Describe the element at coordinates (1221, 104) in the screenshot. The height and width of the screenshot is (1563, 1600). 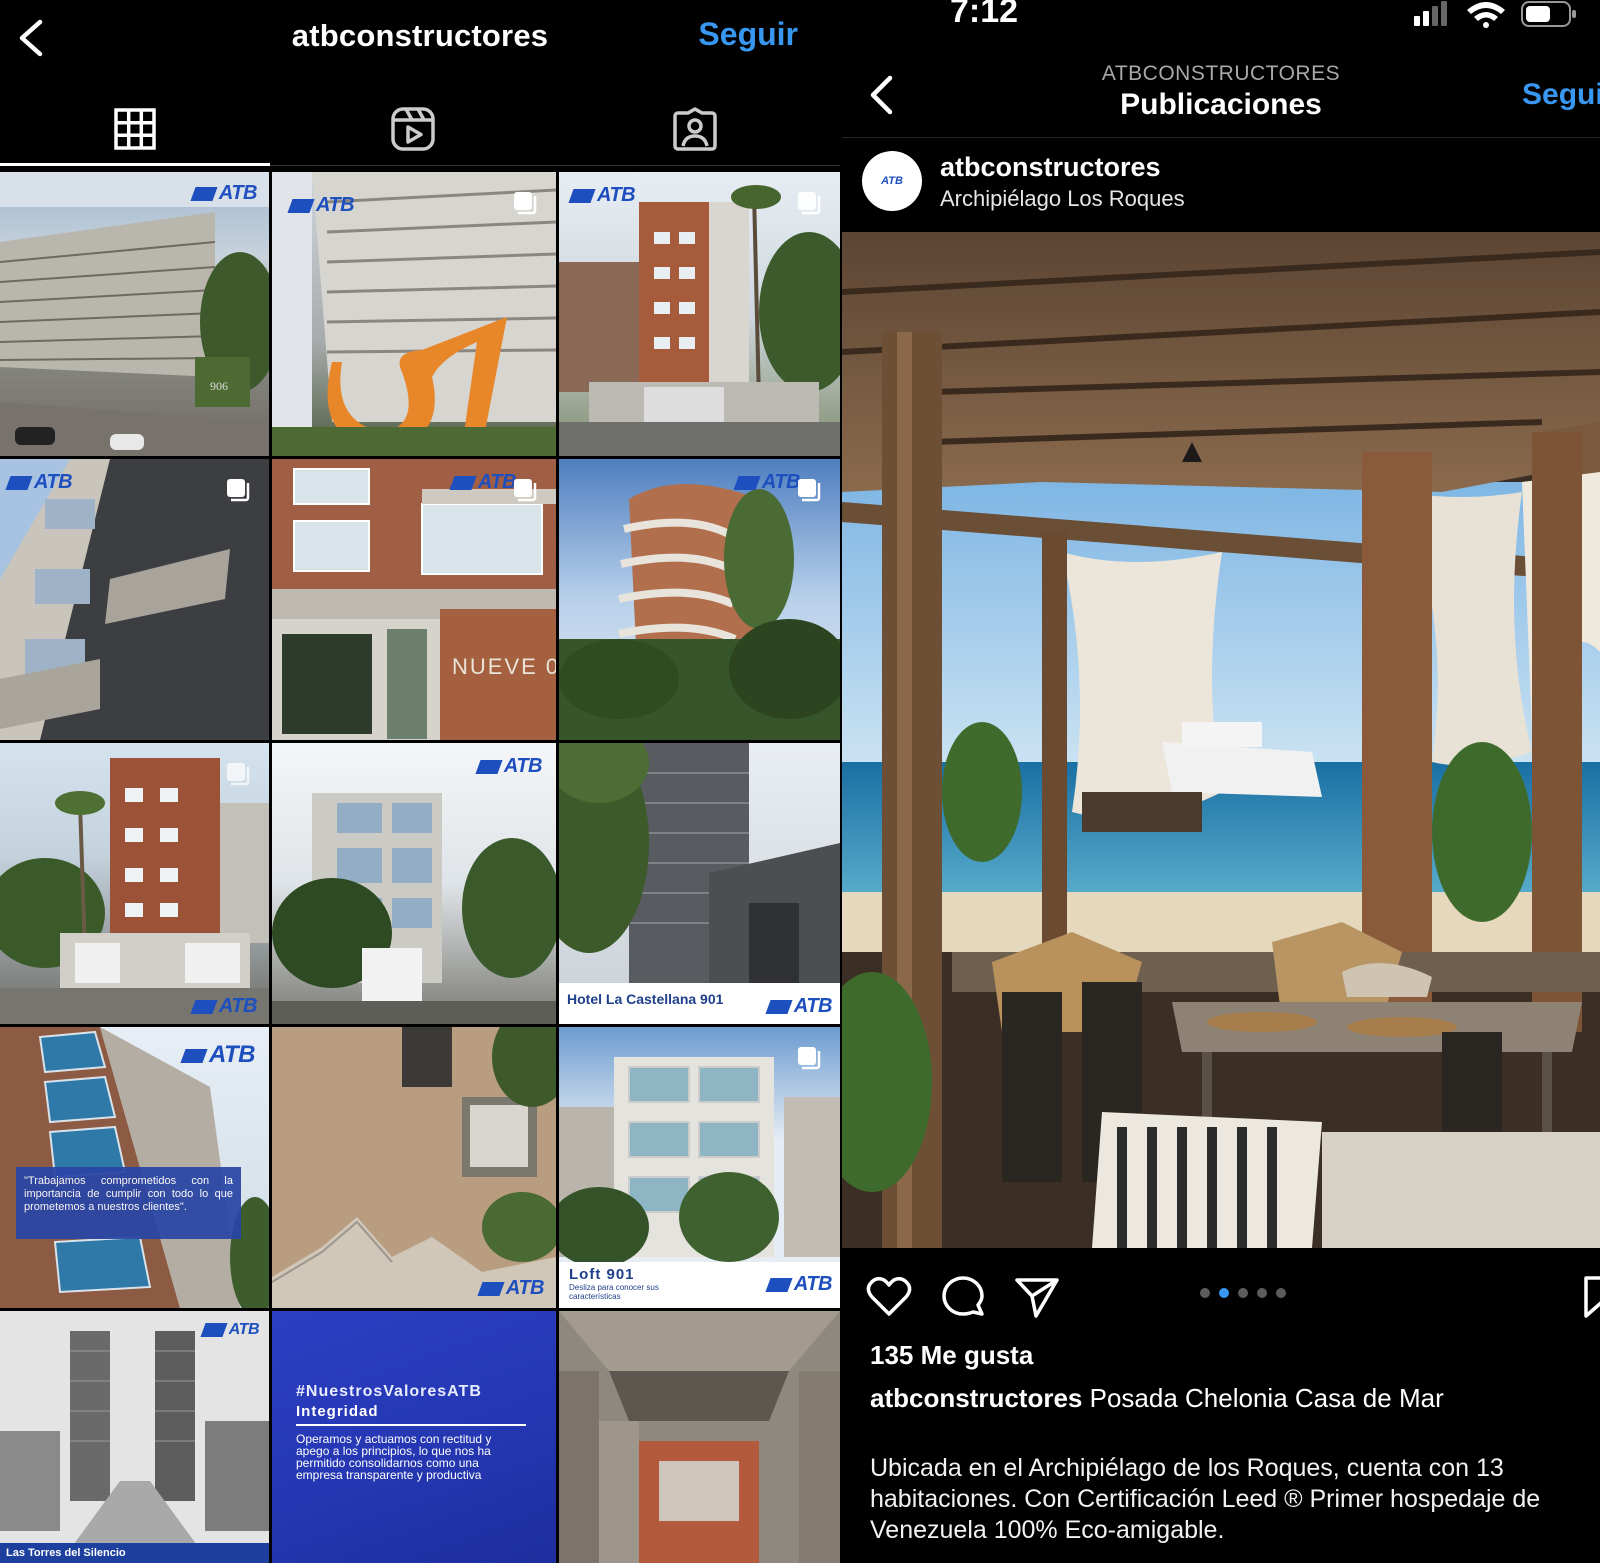
I see `header-title: Publicaciones` at that location.